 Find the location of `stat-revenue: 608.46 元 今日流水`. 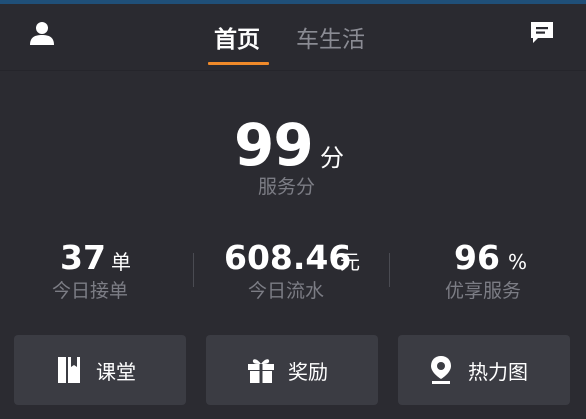

stat-revenue: 608.46 元 今日流水 is located at coordinates (291, 270).